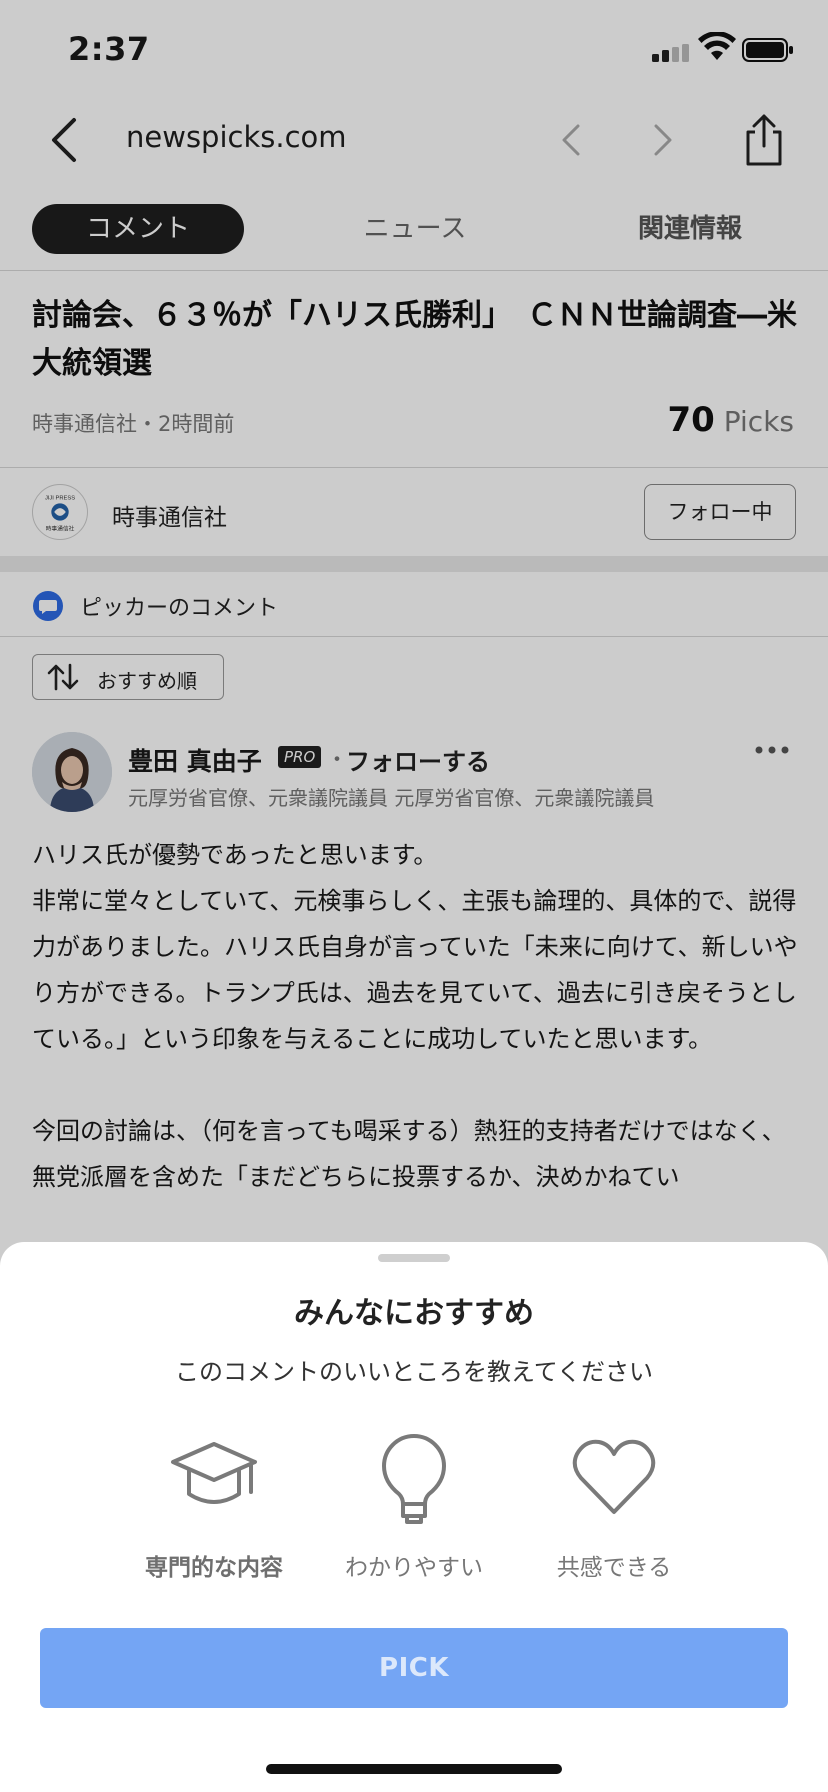 The image size is (828, 1792). What do you see at coordinates (414, 1313) in the screenshot?
I see `sheet-title: みんなにおすすめ` at bounding box center [414, 1313].